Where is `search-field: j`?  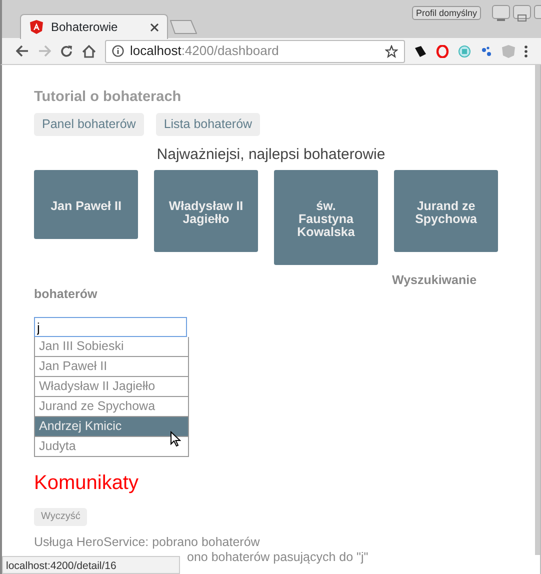 search-field: j is located at coordinates (110, 327).